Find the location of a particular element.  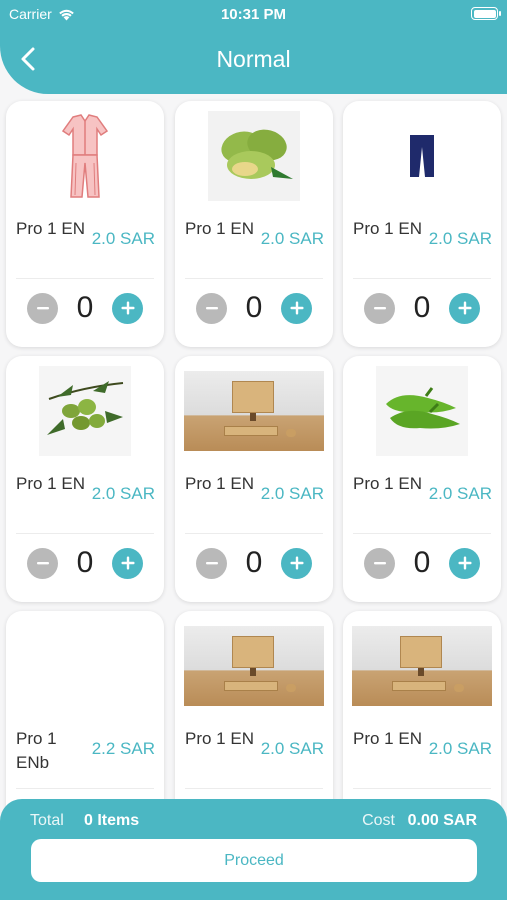

page-title: Normal is located at coordinates (253, 59).